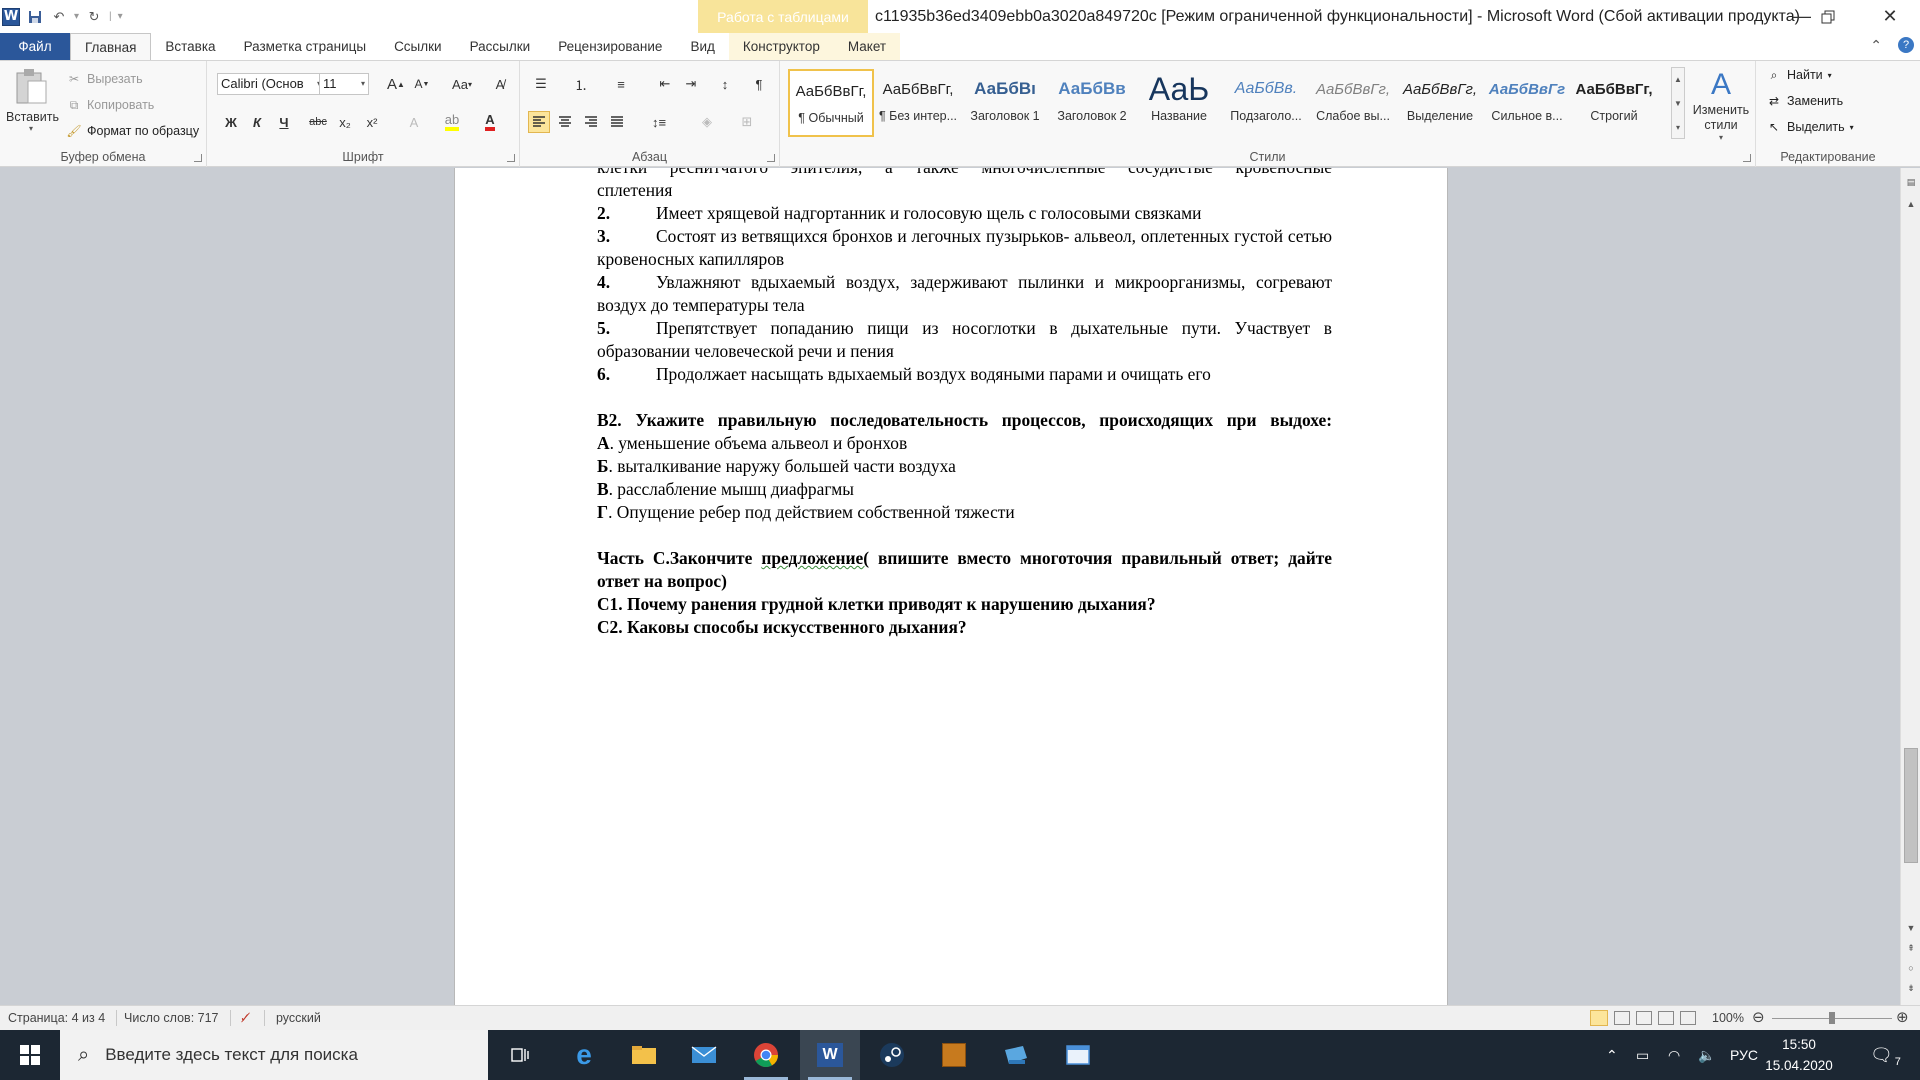  I want to click on ruler-toggle-icon: ▤, so click(1910, 182).